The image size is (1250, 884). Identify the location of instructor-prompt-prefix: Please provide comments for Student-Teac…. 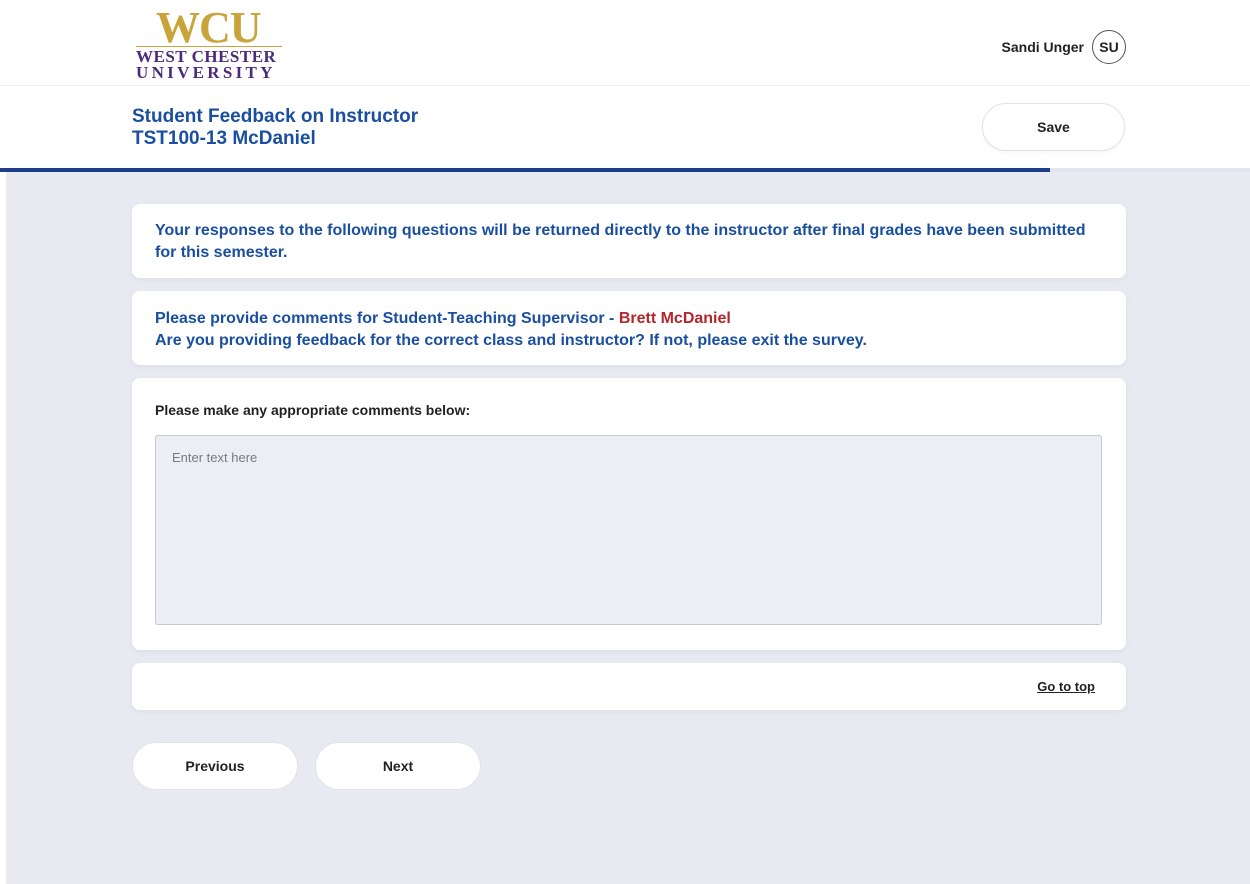
(387, 318).